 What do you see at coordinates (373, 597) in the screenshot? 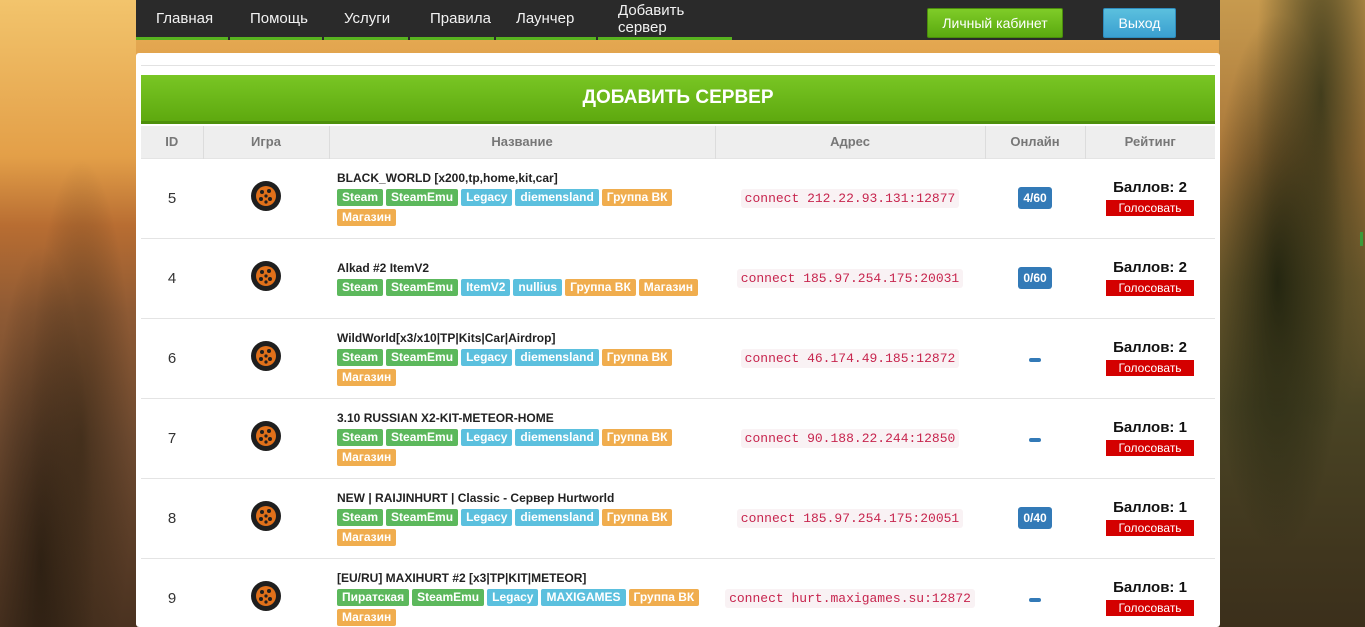
I see `server-tag: Пиратская` at bounding box center [373, 597].